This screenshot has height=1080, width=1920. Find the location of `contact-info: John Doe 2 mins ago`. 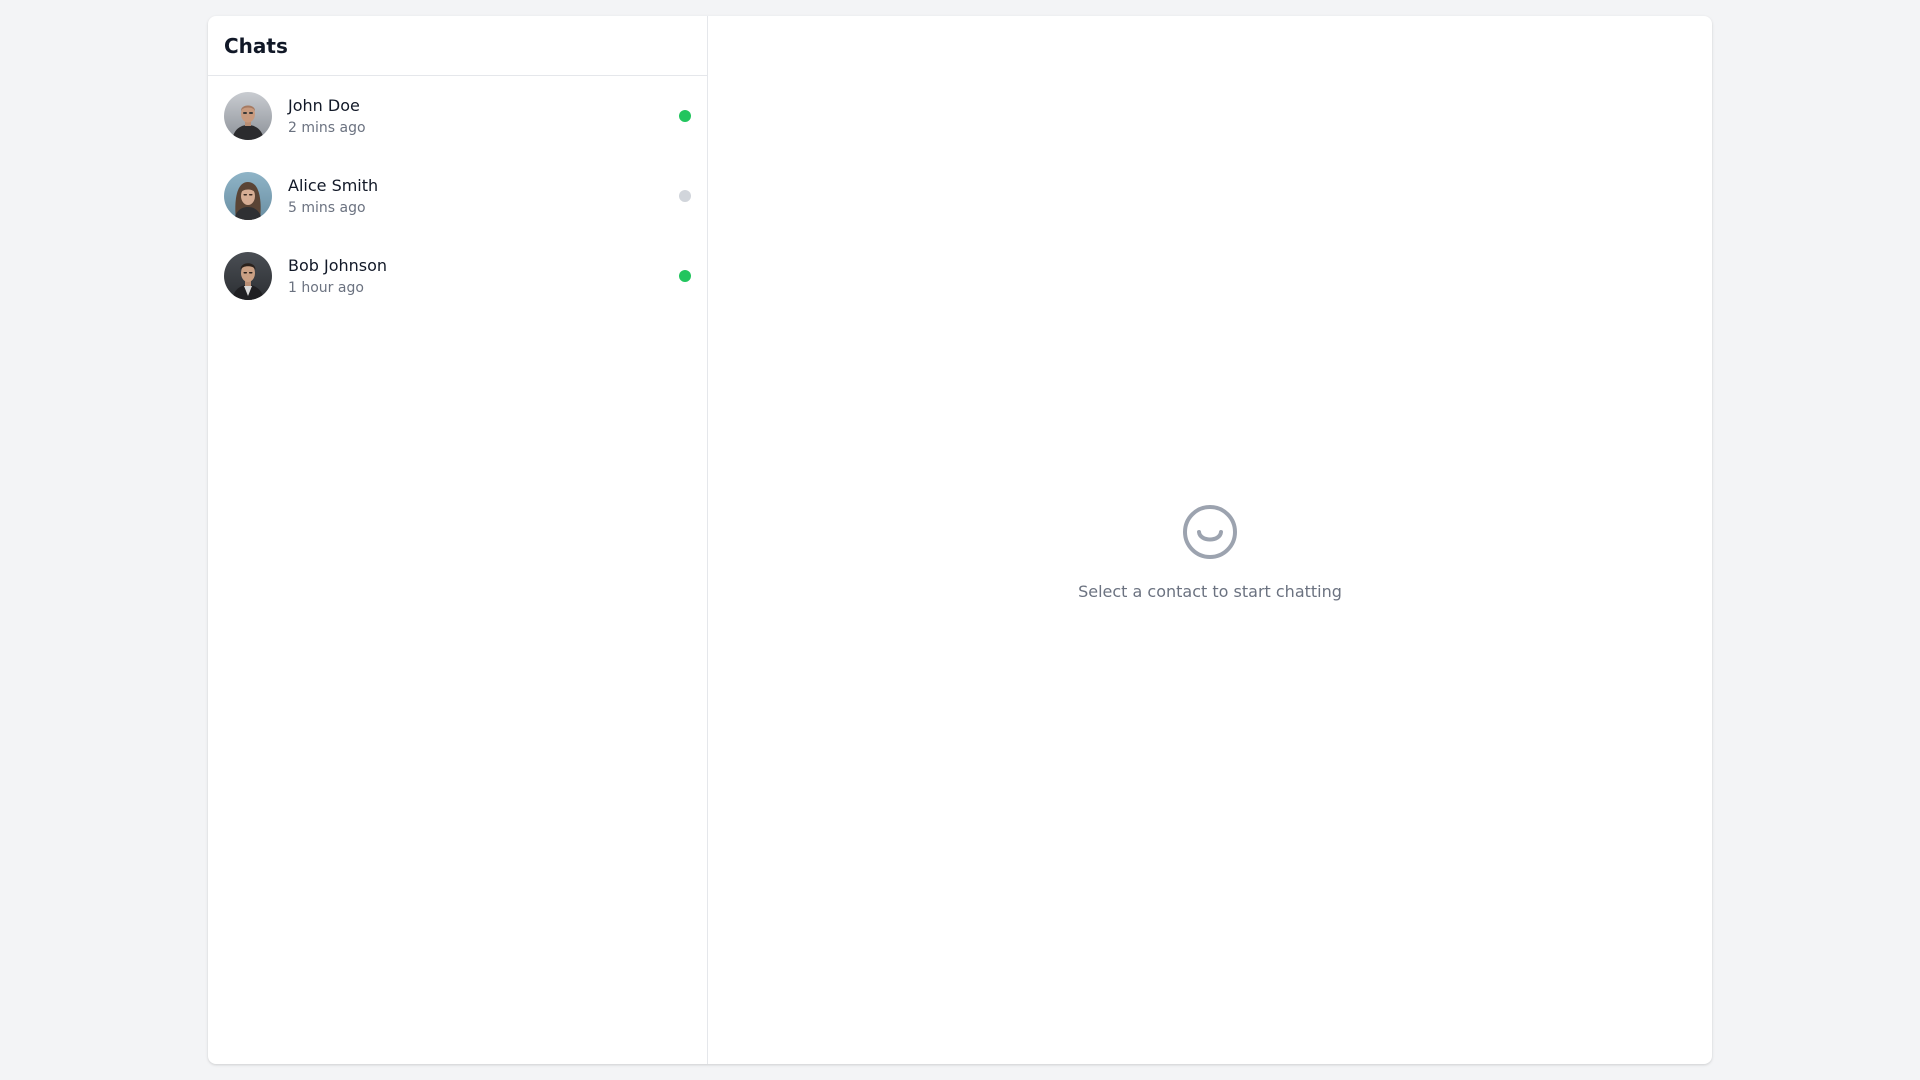

contact-info: John Doe 2 mins ago is located at coordinates (483, 116).